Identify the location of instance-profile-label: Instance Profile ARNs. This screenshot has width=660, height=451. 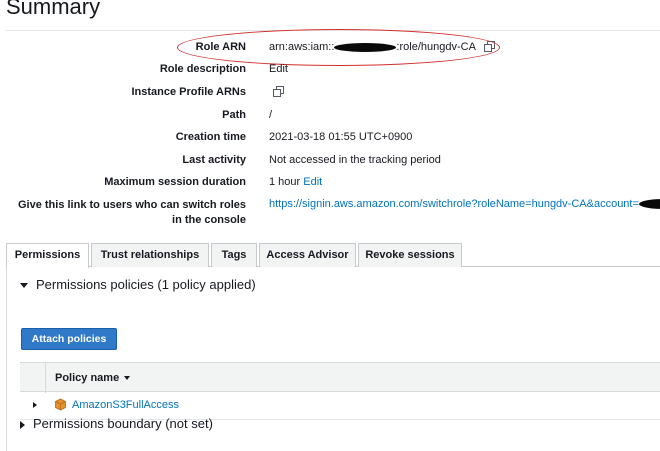
(188, 92).